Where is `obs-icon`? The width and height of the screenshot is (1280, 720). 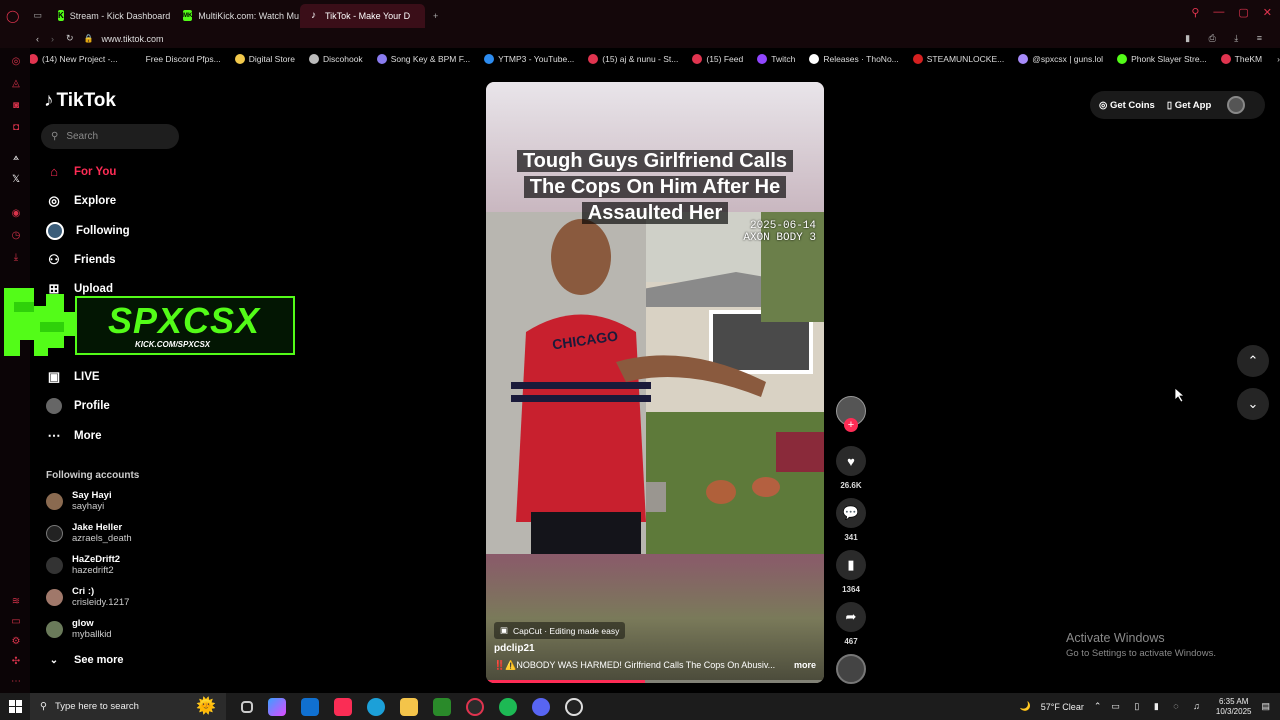 obs-icon is located at coordinates (574, 706).